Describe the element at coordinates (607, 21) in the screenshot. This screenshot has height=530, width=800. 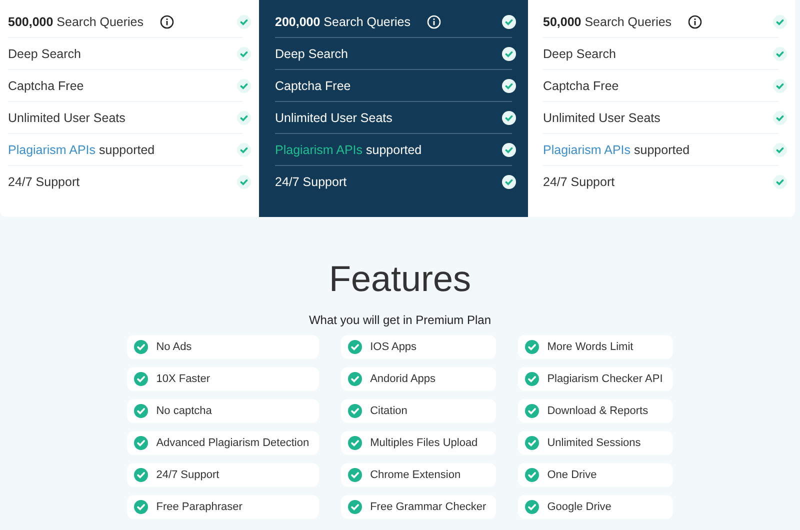
I see `feature-text: 50,000 Search Queries` at that location.